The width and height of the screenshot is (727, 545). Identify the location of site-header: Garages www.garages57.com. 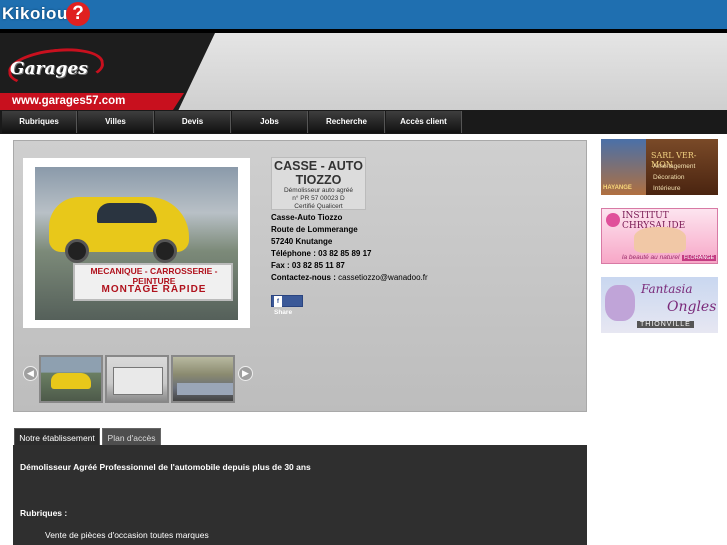
(363, 71).